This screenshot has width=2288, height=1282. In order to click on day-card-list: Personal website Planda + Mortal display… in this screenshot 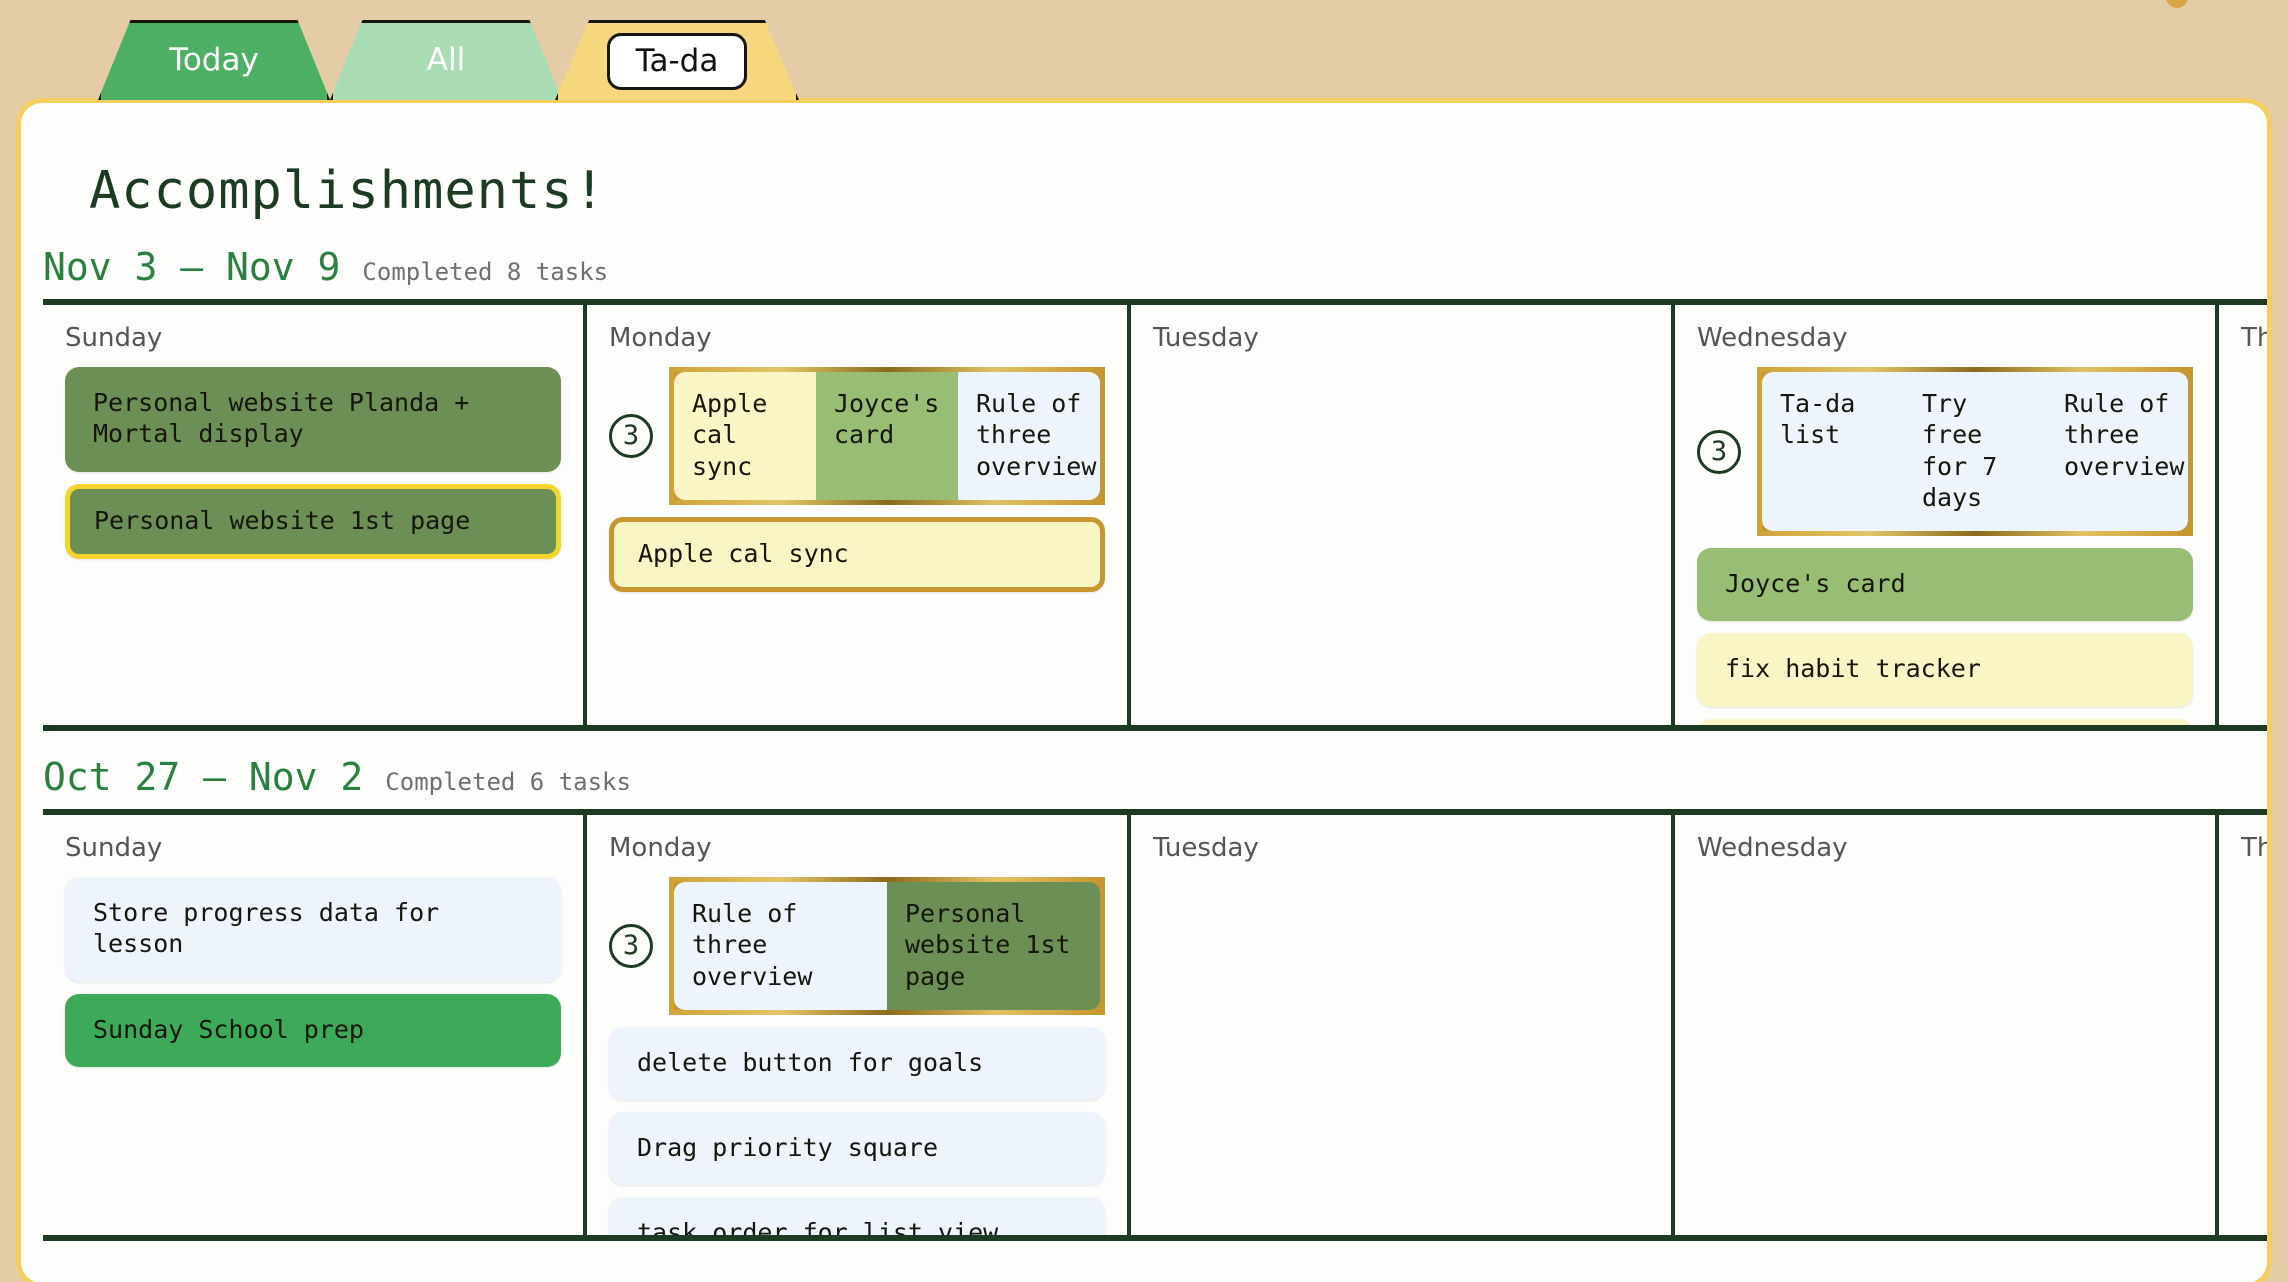, I will do `click(313, 463)`.